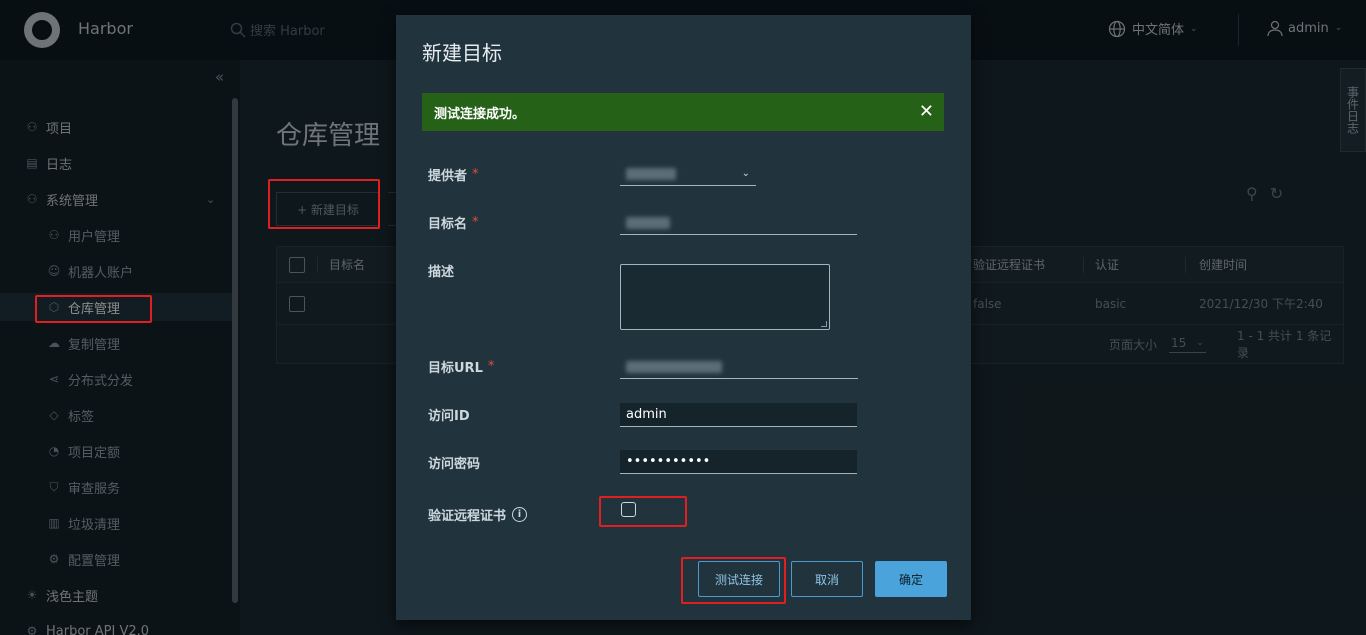 The width and height of the screenshot is (1366, 635). What do you see at coordinates (453, 175) in the screenshot?
I see `provider-label: 提供者 *` at bounding box center [453, 175].